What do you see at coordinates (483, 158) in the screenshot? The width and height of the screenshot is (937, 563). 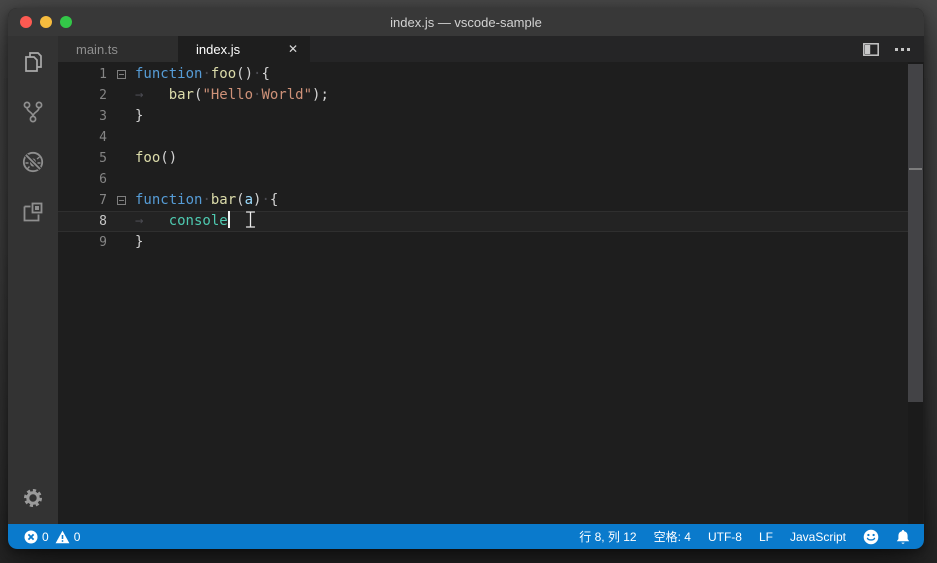 I see `code-line: 5 foo()` at bounding box center [483, 158].